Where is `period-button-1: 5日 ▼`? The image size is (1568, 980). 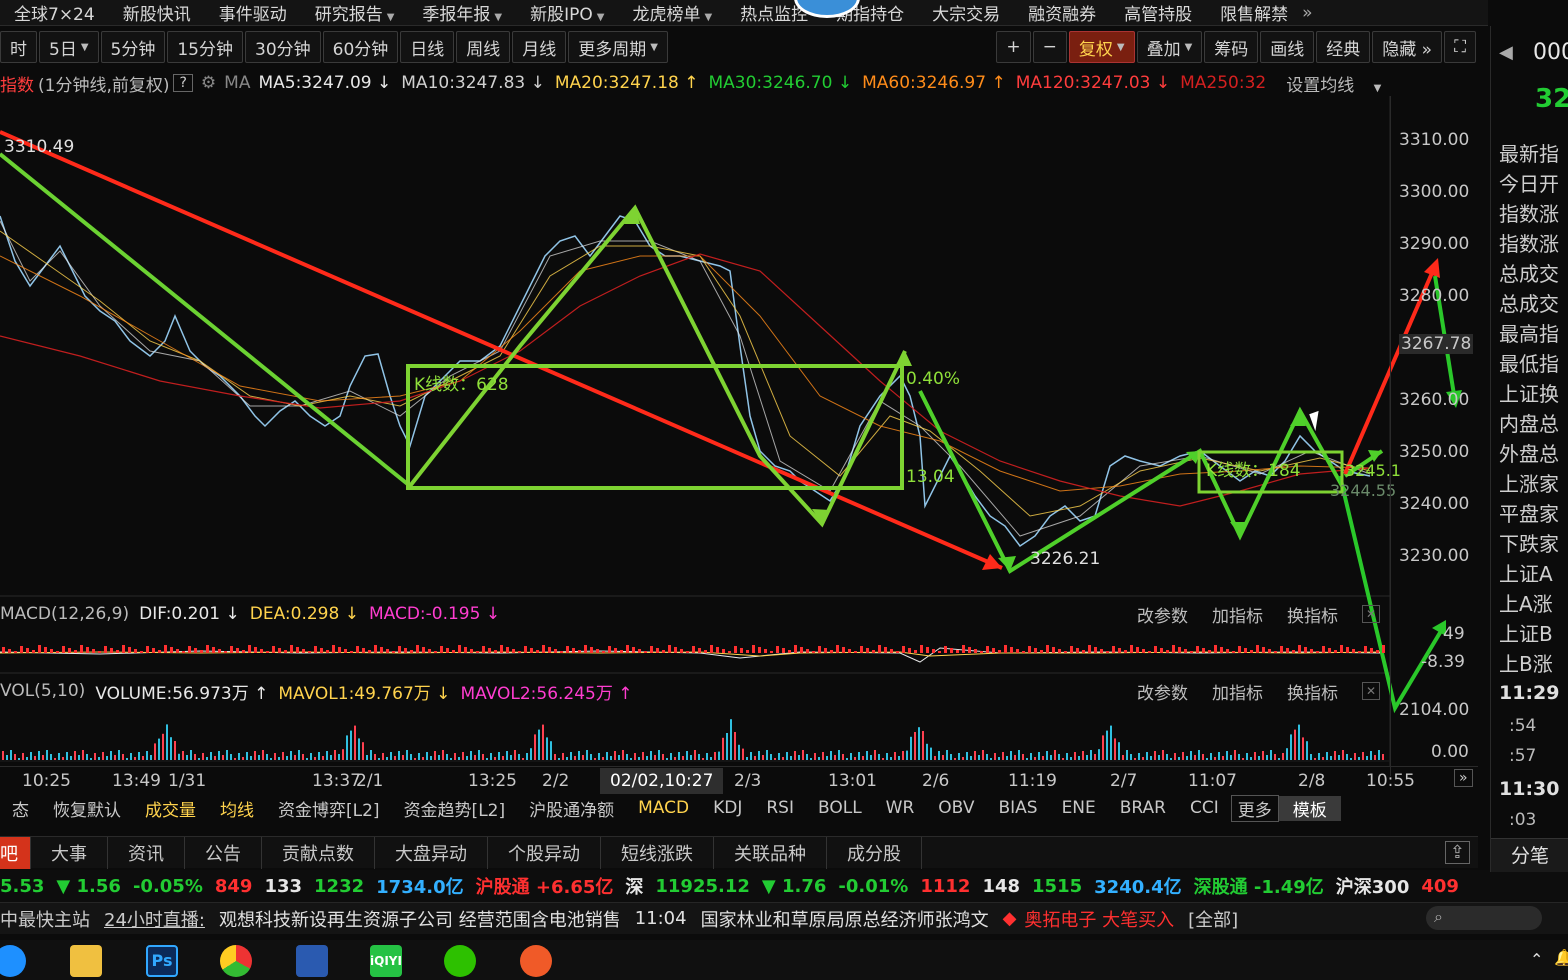 period-button-1: 5日 ▼ is located at coordinates (69, 47).